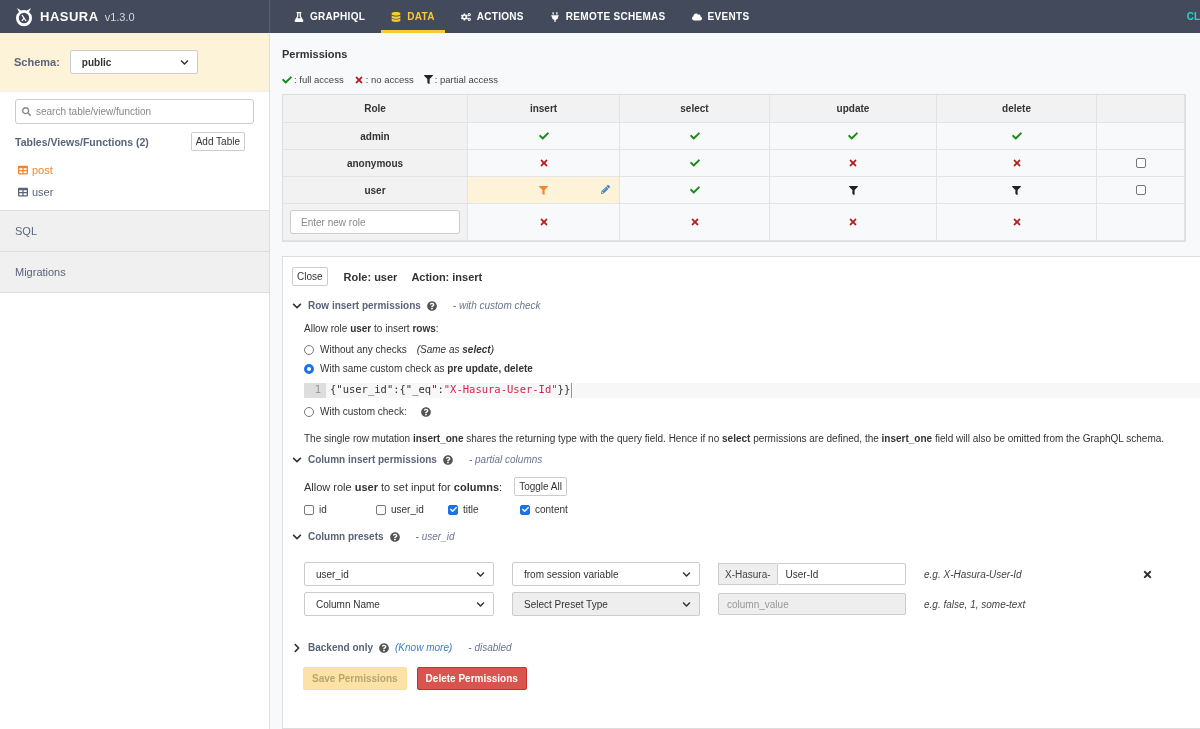  What do you see at coordinates (119, 16) in the screenshot?
I see `version-label: v1.3.0` at bounding box center [119, 16].